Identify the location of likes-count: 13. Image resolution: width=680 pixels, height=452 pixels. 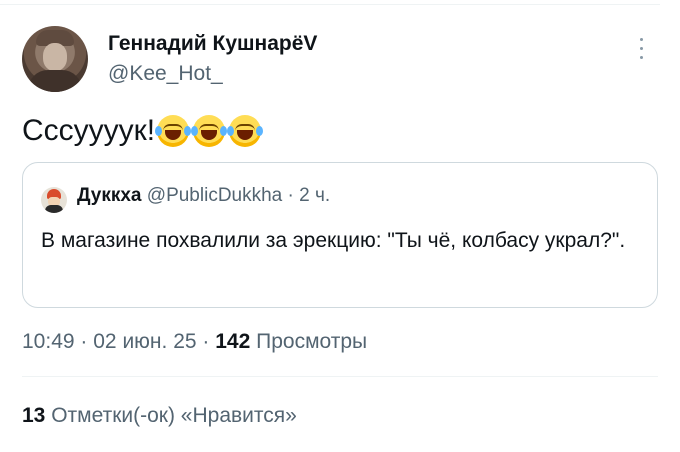
(34, 415).